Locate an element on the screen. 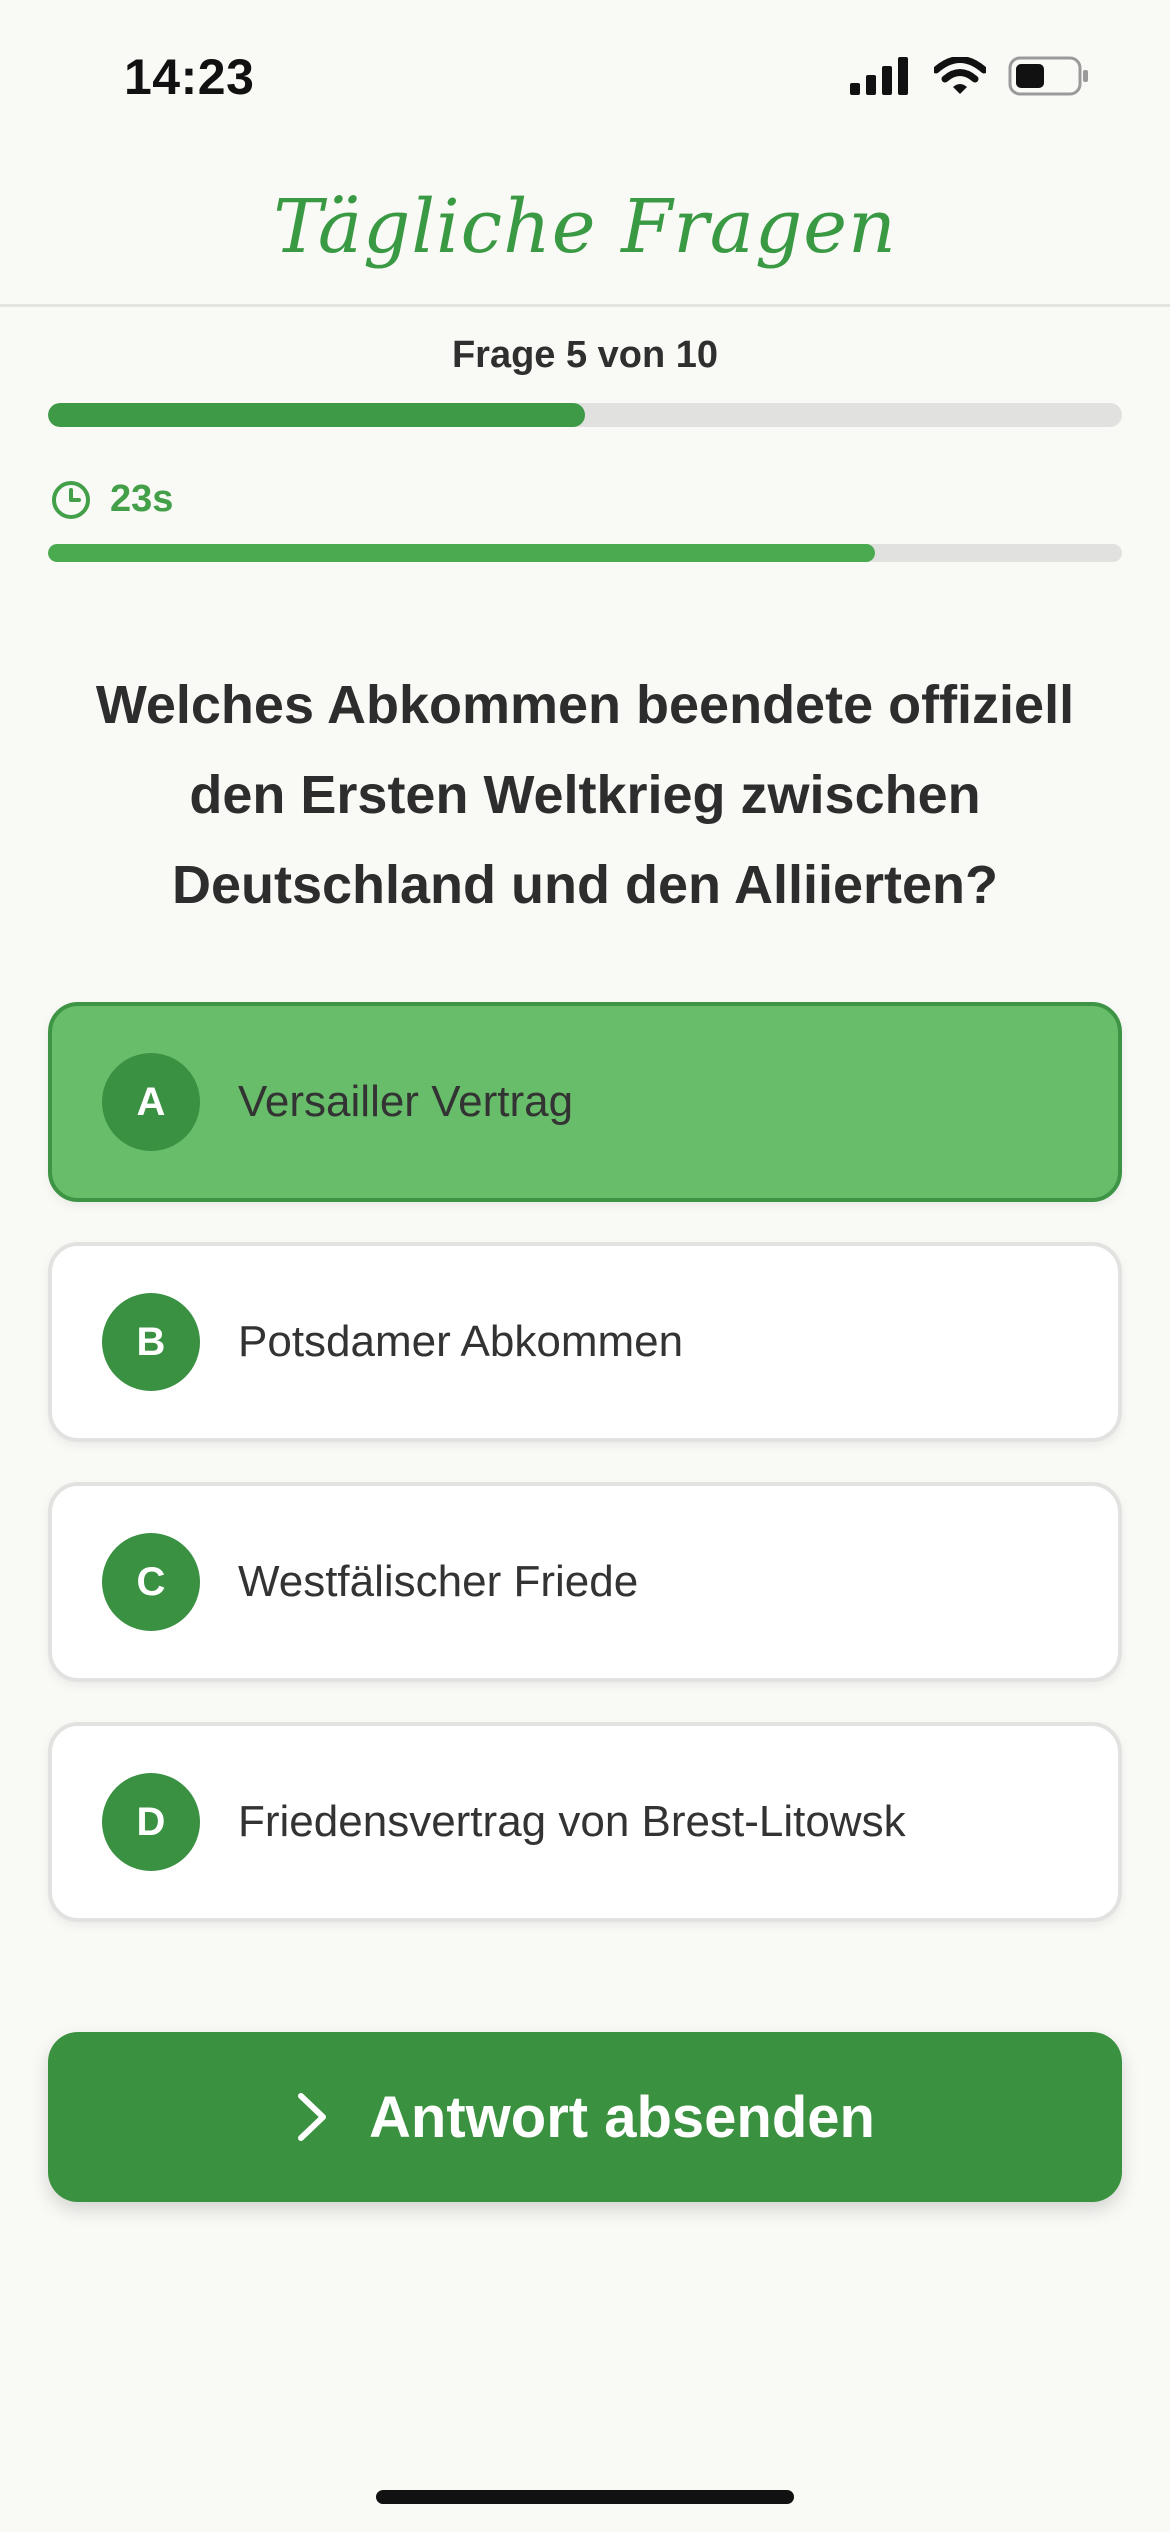 This screenshot has height=2532, width=1170. timer-progress-fill is located at coordinates (461, 553).